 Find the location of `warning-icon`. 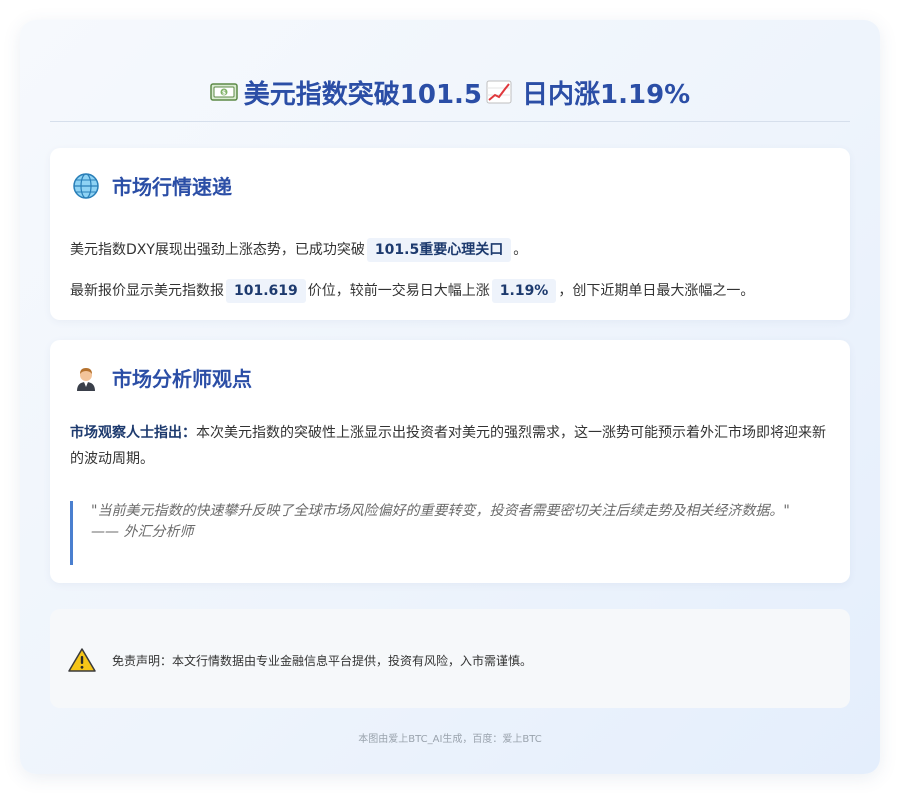

warning-icon is located at coordinates (82, 660).